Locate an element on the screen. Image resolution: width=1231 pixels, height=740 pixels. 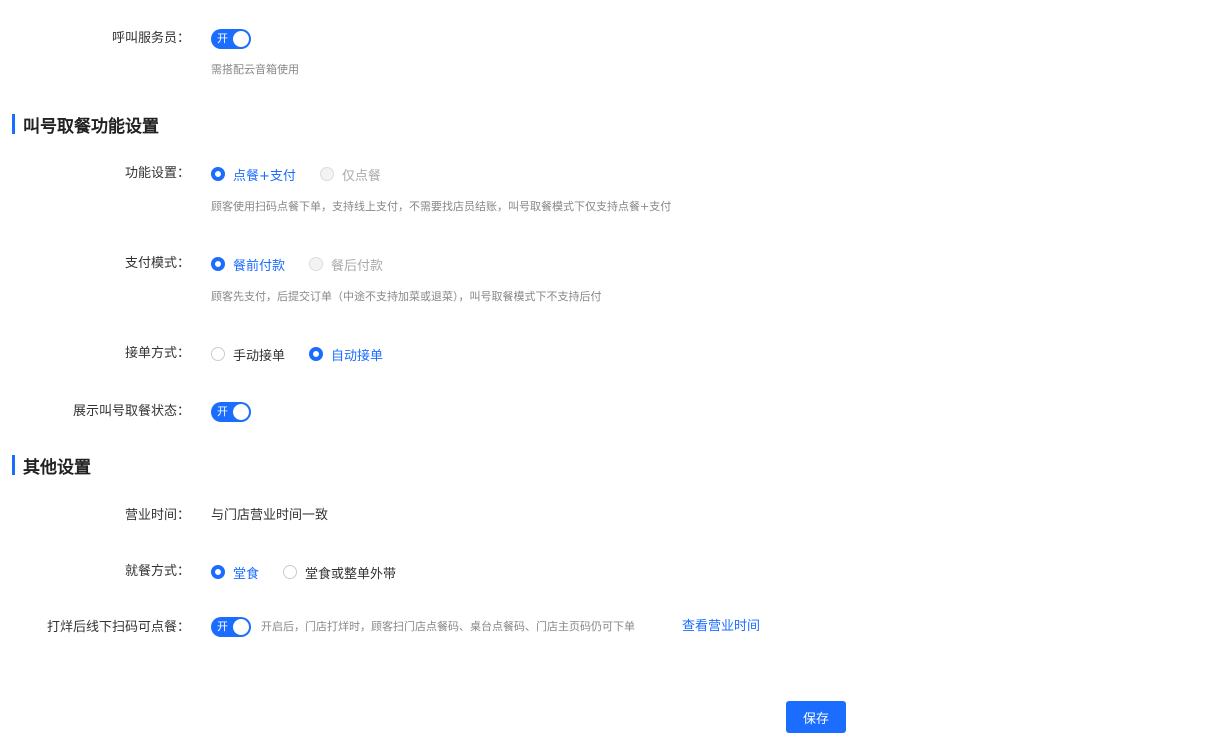
dining-mode-label: 就餐方式： is located at coordinates (157, 571).